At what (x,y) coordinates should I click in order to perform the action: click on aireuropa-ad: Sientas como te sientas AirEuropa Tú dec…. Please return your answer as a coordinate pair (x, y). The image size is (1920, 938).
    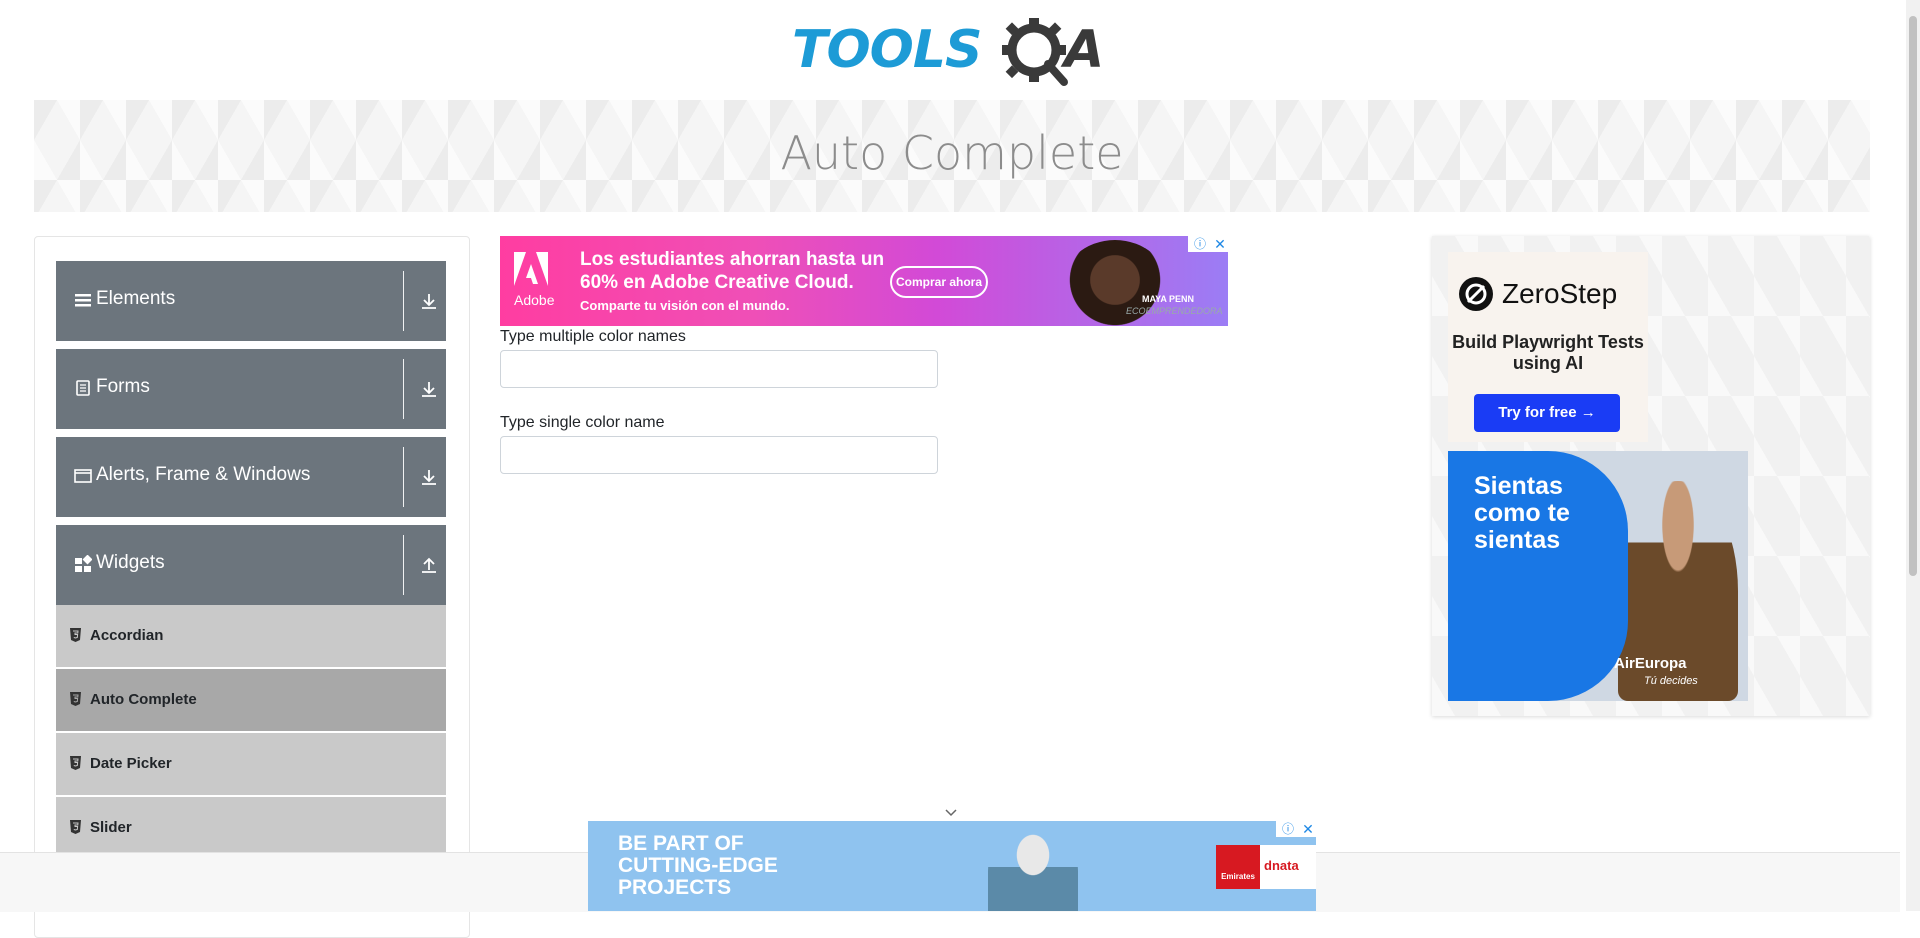
    Looking at the image, I should click on (1598, 576).